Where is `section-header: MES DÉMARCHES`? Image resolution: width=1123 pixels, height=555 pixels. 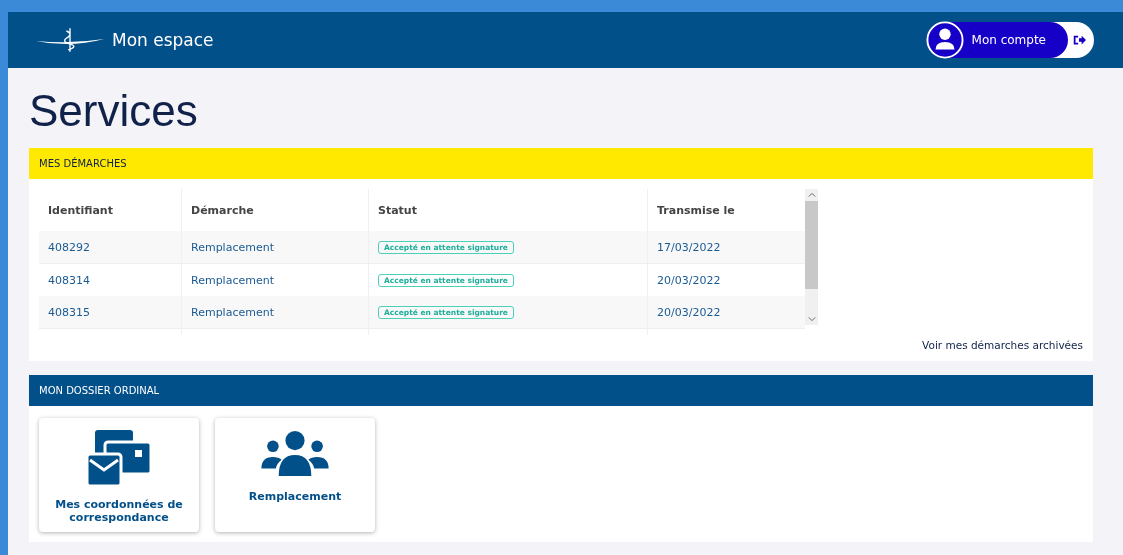
section-header: MES DÉMARCHES is located at coordinates (561, 163).